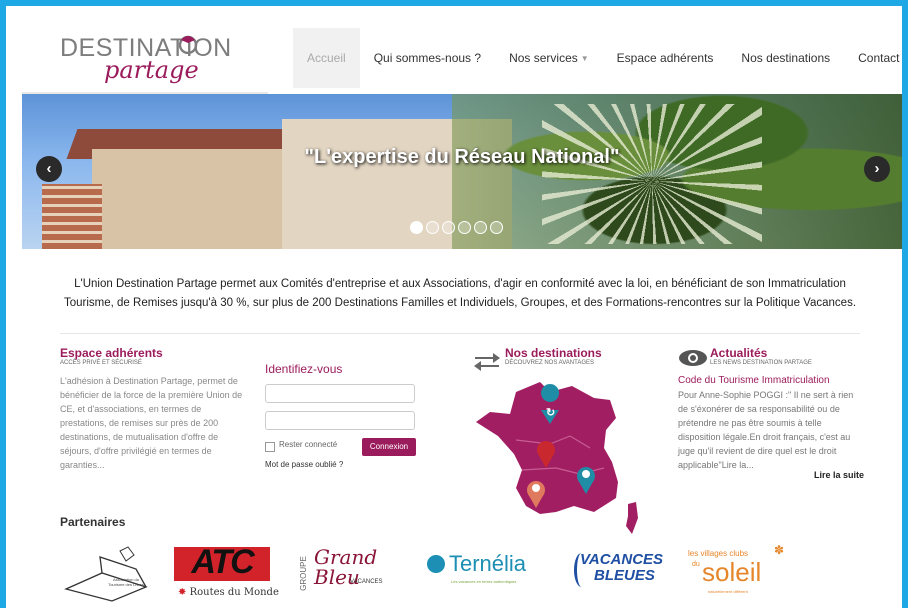 The width and height of the screenshot is (908, 608). Describe the element at coordinates (785, 58) in the screenshot. I see `nav-item-nos-destinations: Nos destinations` at that location.